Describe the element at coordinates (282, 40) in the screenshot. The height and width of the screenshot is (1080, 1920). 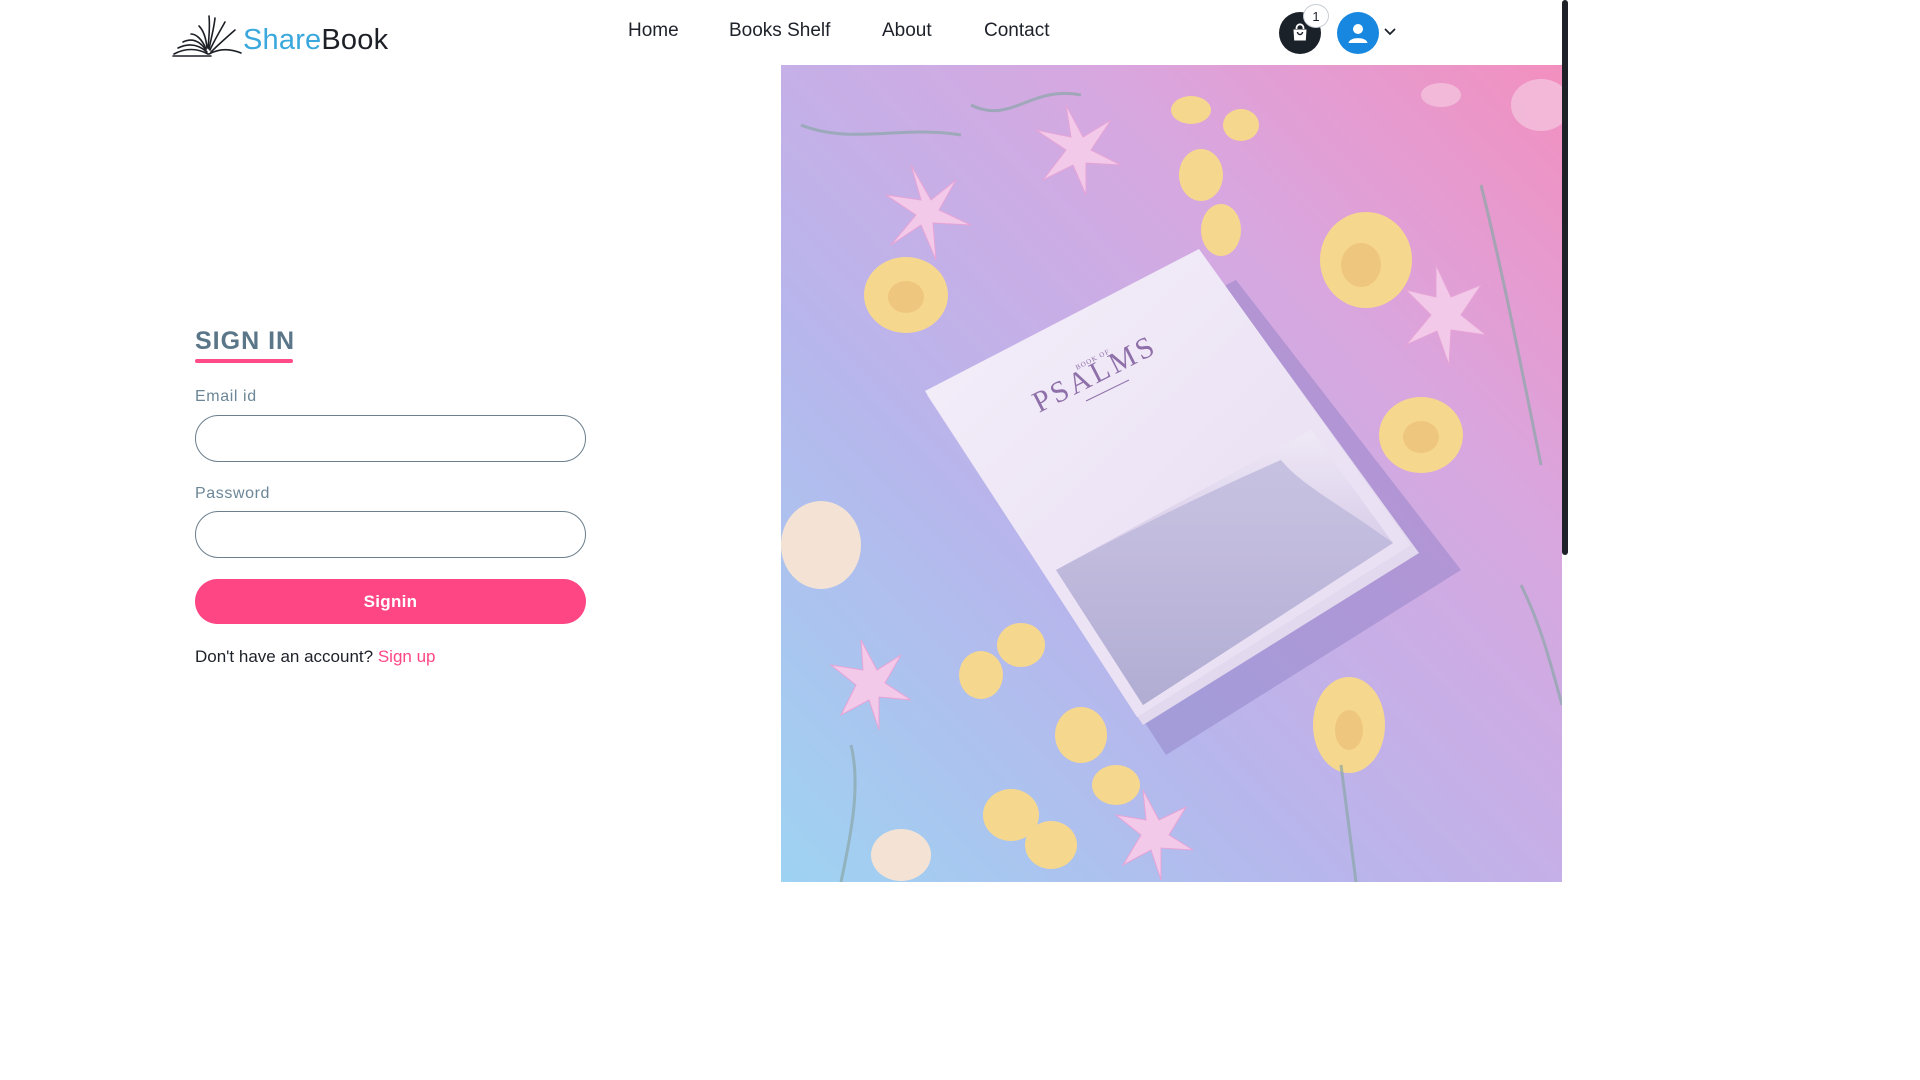
I see `logo-share-text: Share` at that location.